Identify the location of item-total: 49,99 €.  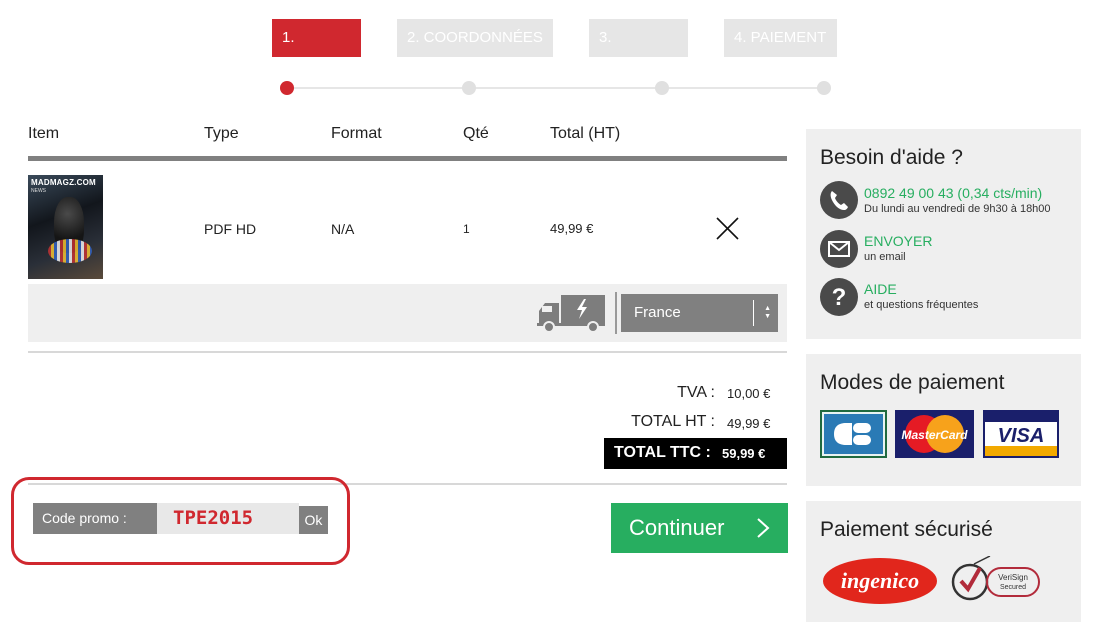
(572, 228).